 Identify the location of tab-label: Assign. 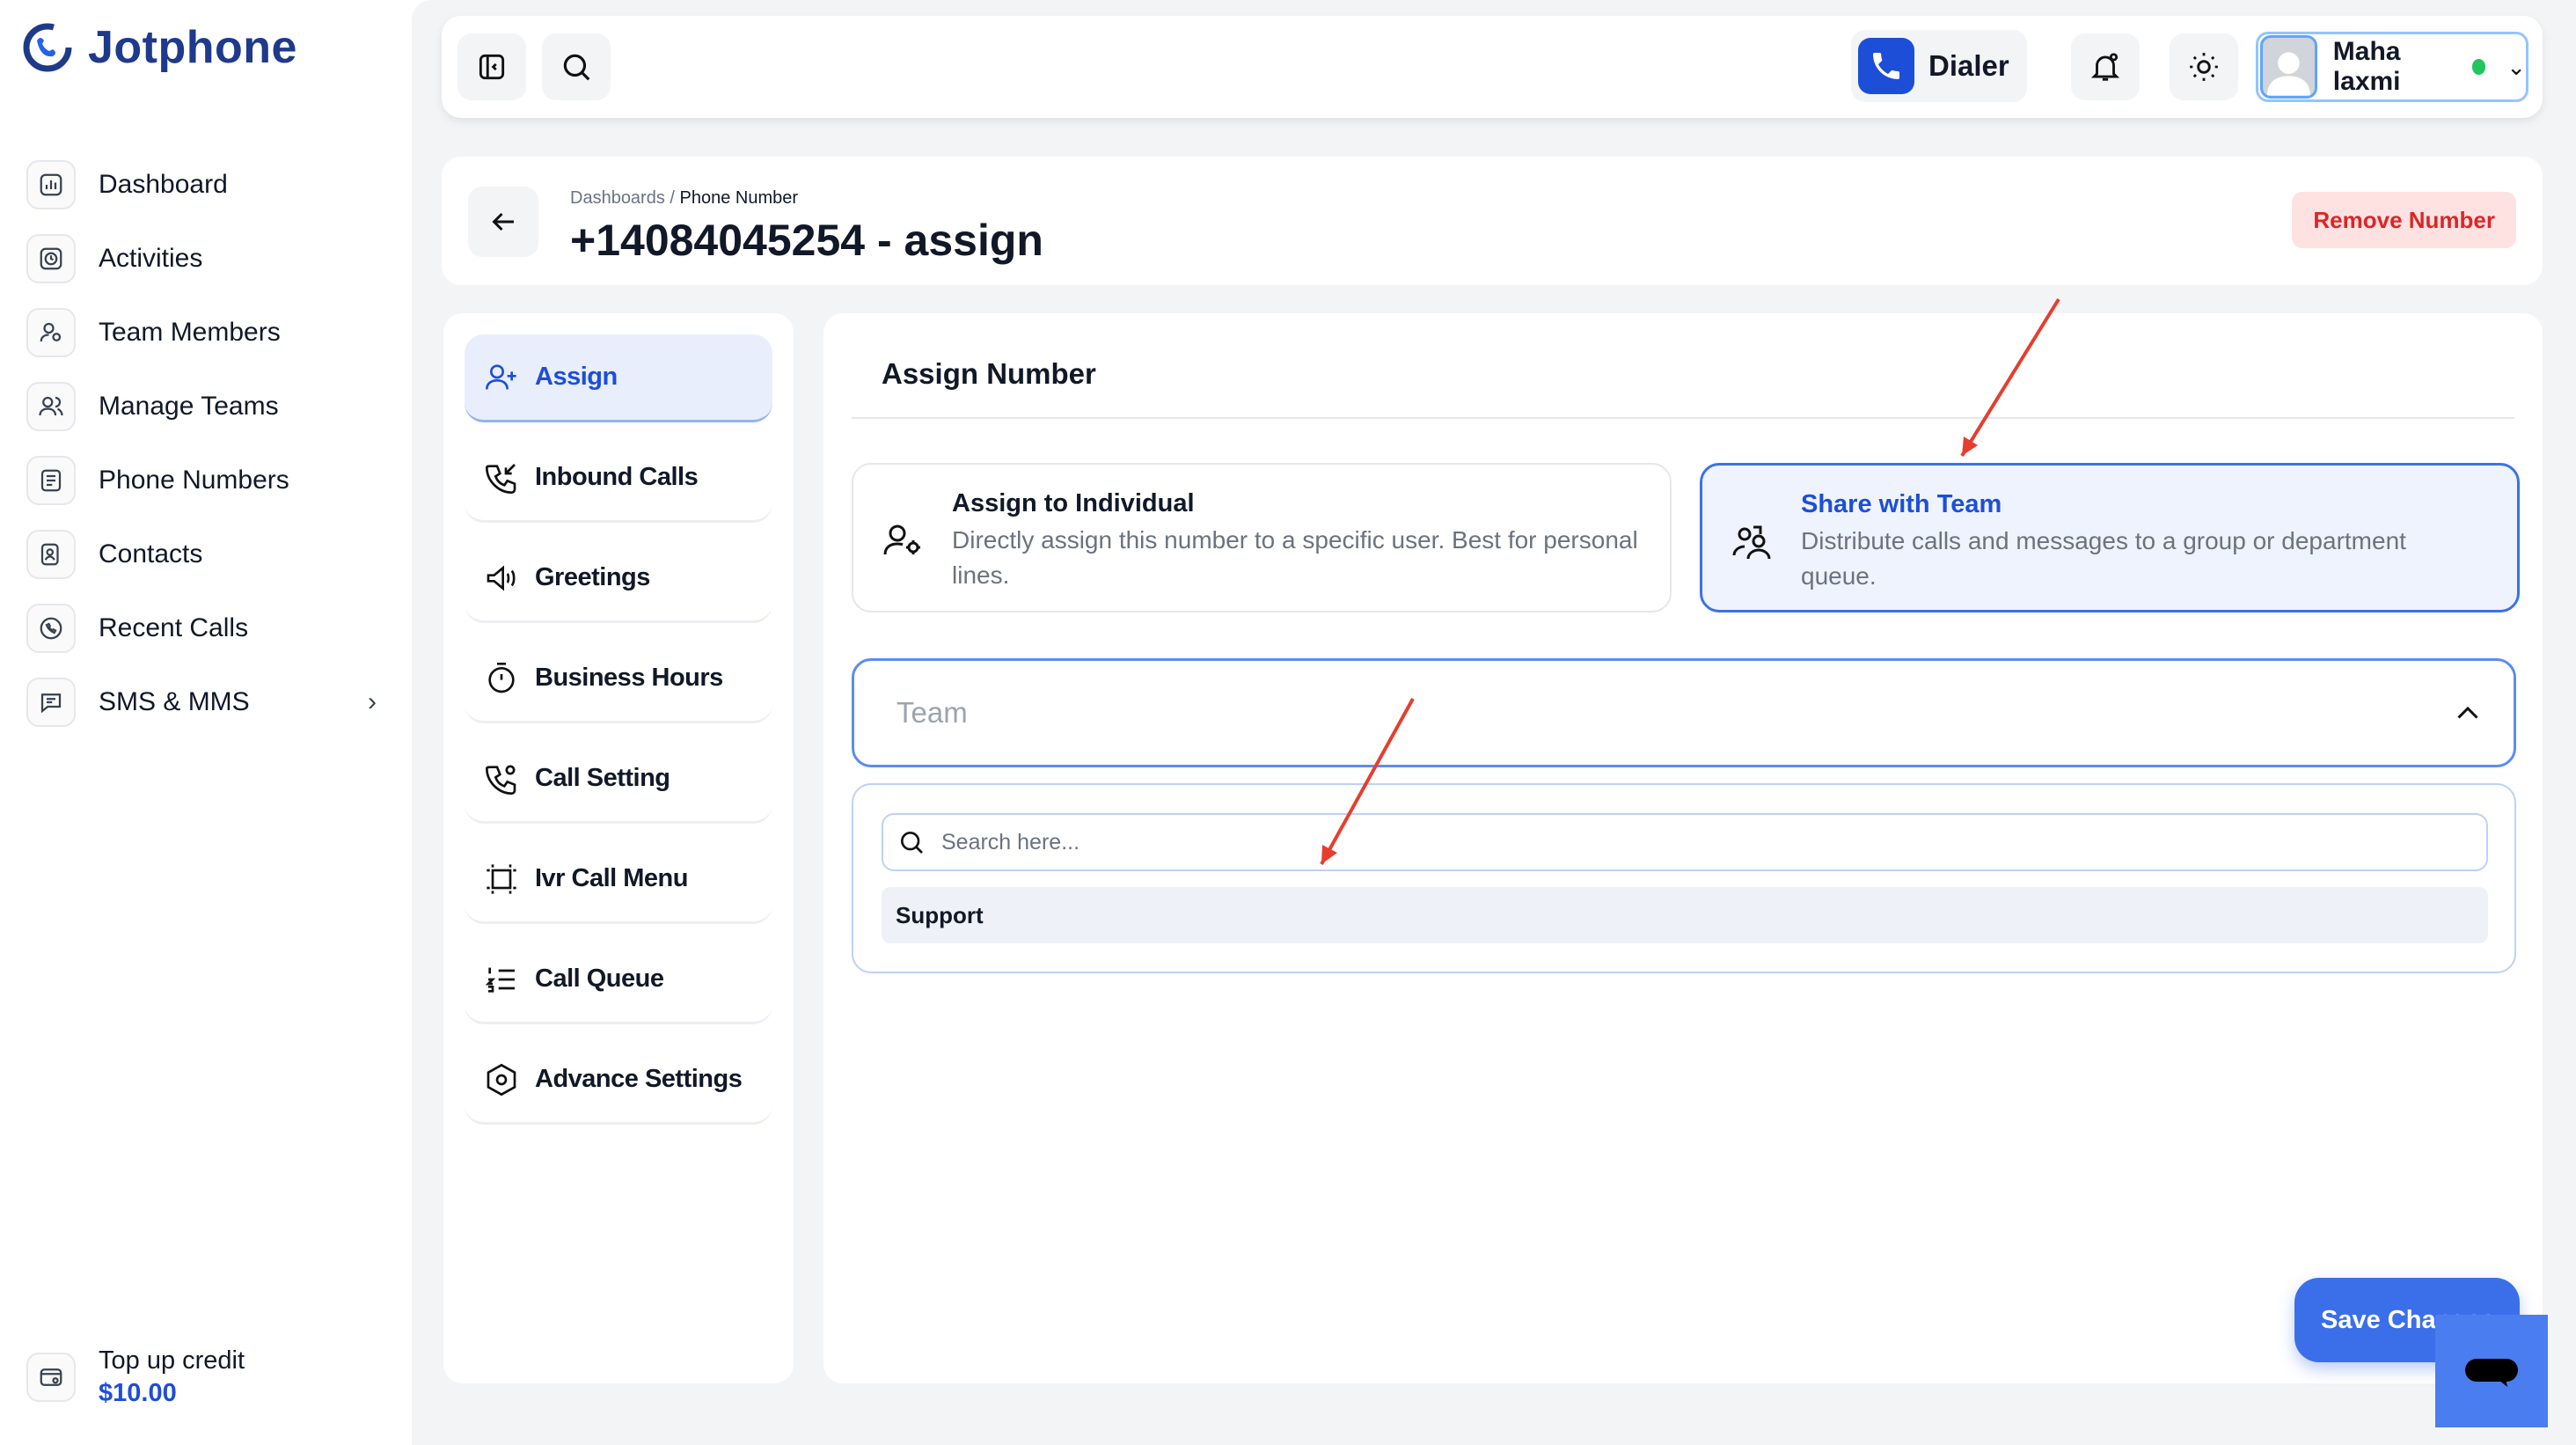
(576, 377).